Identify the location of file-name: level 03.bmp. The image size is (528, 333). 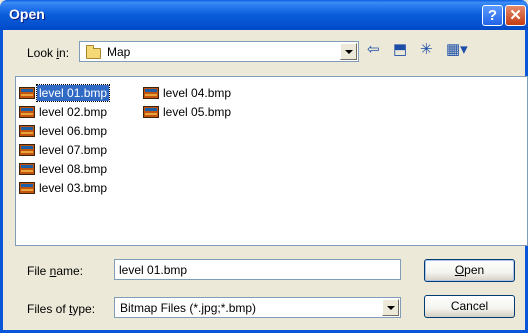
(73, 188).